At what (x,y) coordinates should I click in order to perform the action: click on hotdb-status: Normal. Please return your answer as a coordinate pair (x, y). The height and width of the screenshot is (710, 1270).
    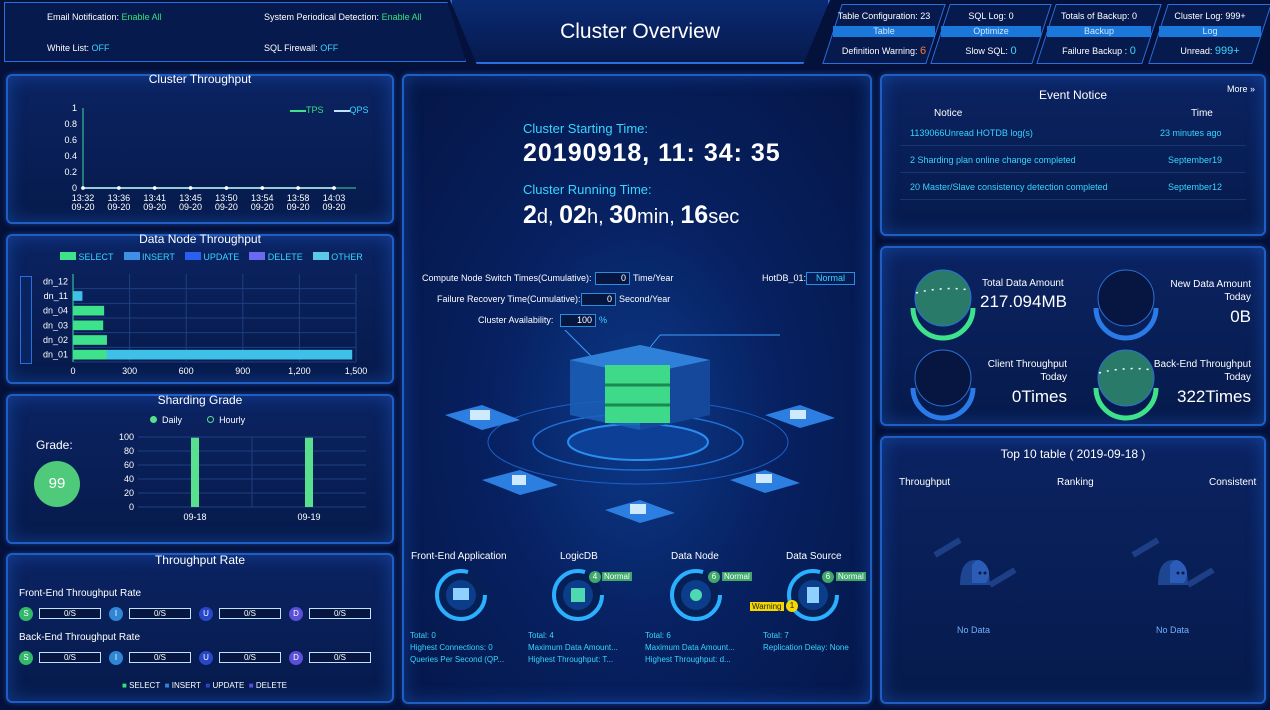
    Looking at the image, I should click on (830, 278).